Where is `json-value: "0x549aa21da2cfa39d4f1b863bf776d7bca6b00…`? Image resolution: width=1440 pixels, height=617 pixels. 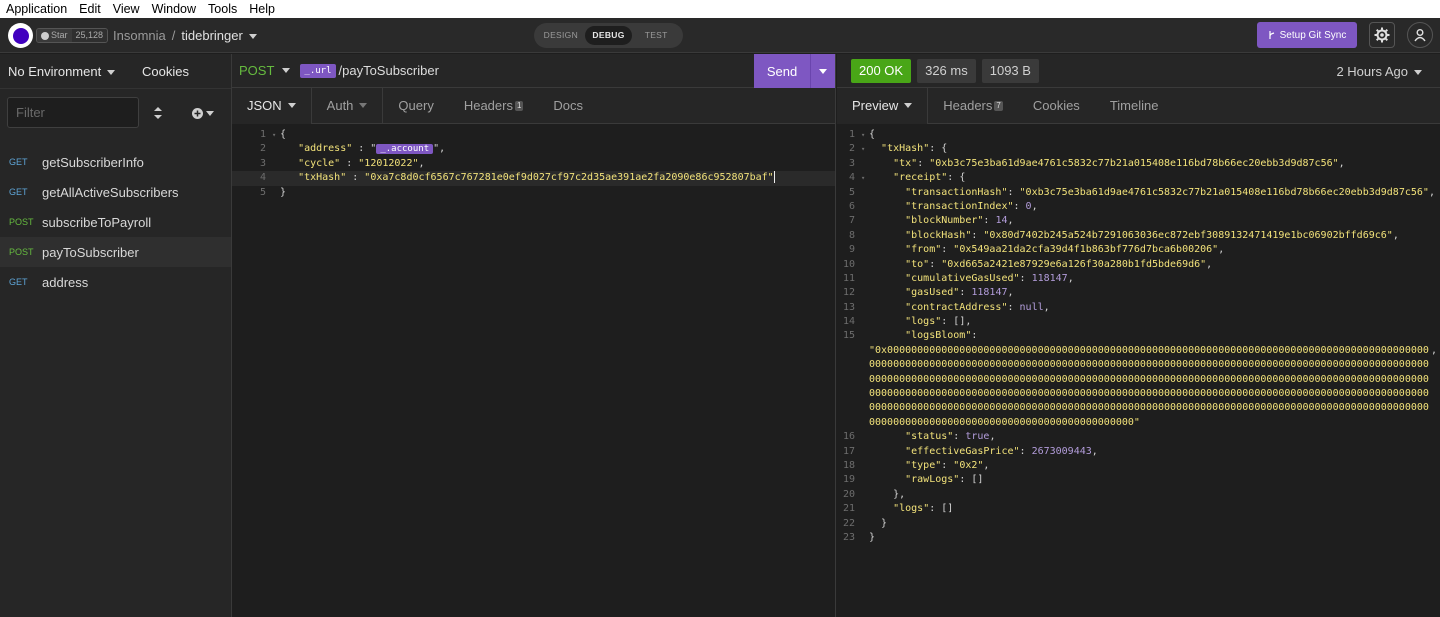
json-value: "0x549aa21da2cfa39d4f1b863bf776d7bca6b00… is located at coordinates (1086, 250).